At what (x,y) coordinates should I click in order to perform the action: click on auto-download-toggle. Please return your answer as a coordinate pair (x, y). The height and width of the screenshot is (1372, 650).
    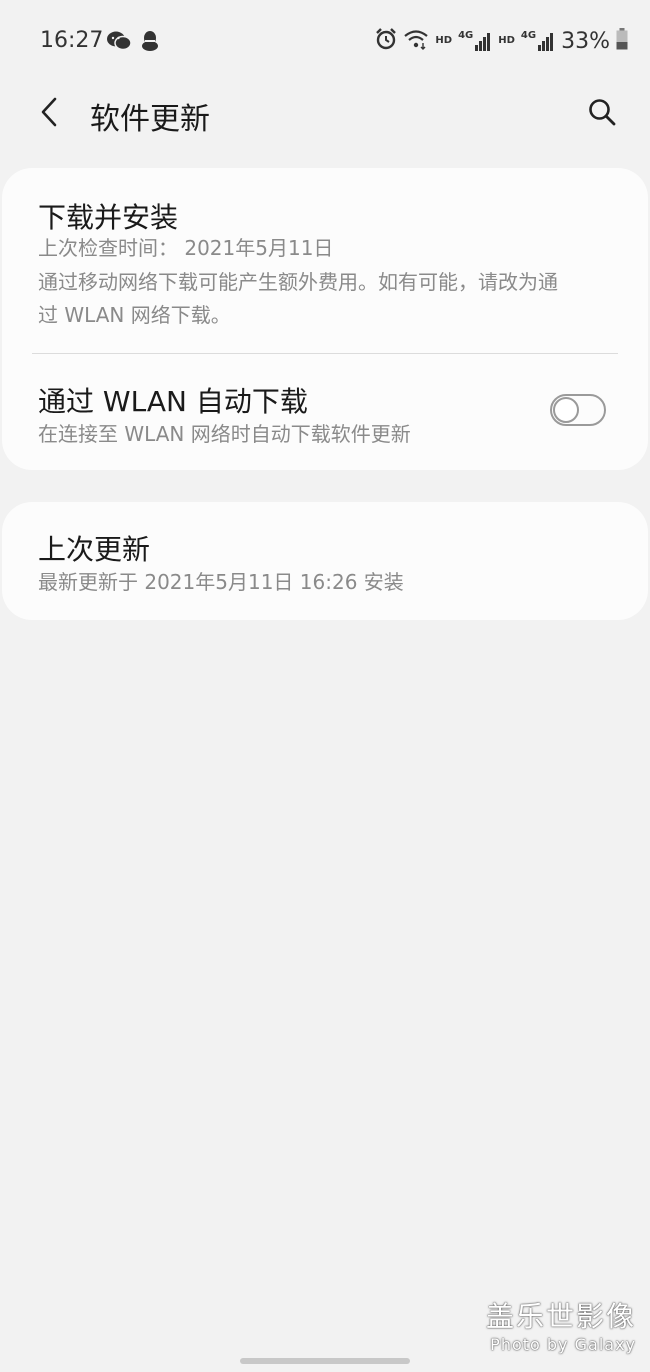
    Looking at the image, I should click on (578, 410).